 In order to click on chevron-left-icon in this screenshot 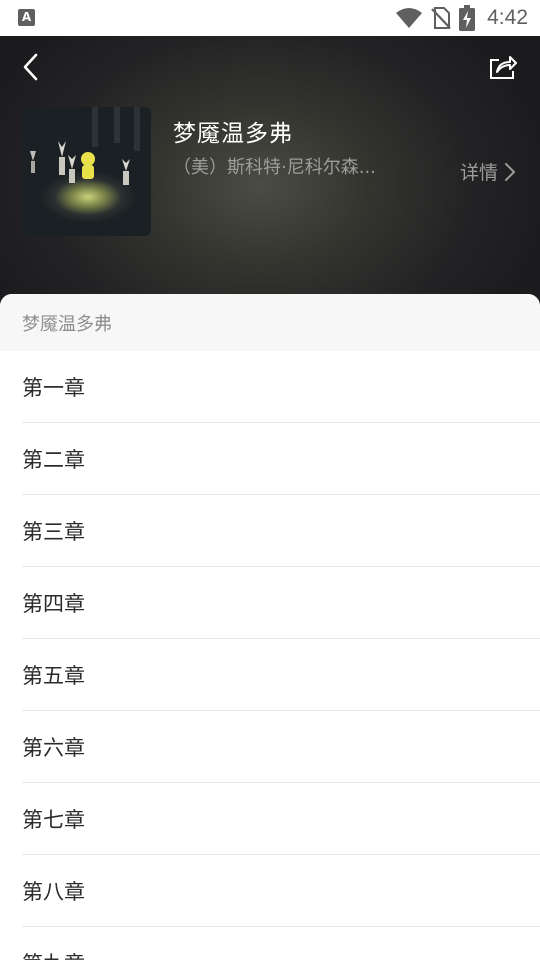, I will do `click(30, 67)`.